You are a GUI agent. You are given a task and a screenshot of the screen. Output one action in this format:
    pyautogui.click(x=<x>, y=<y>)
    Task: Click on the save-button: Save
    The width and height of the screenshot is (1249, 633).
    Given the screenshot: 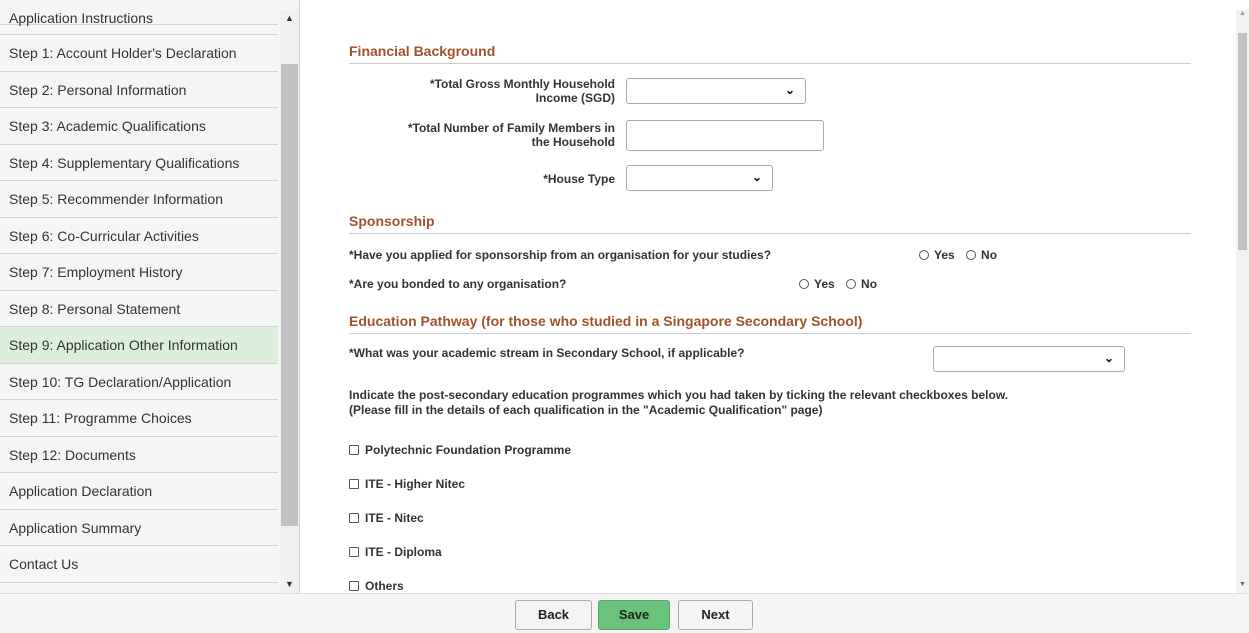 What is the action you would take?
    pyautogui.click(x=634, y=615)
    